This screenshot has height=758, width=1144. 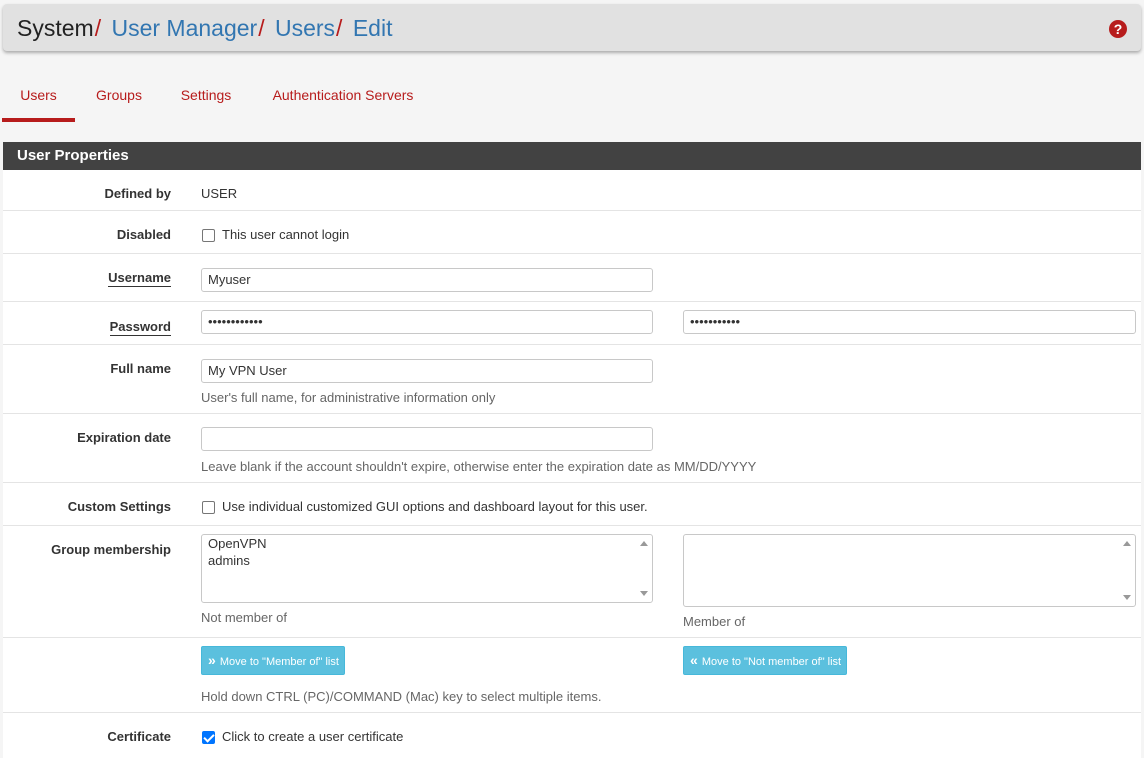 What do you see at coordinates (1118, 29) in the screenshot?
I see `question-circle-icon: ?` at bounding box center [1118, 29].